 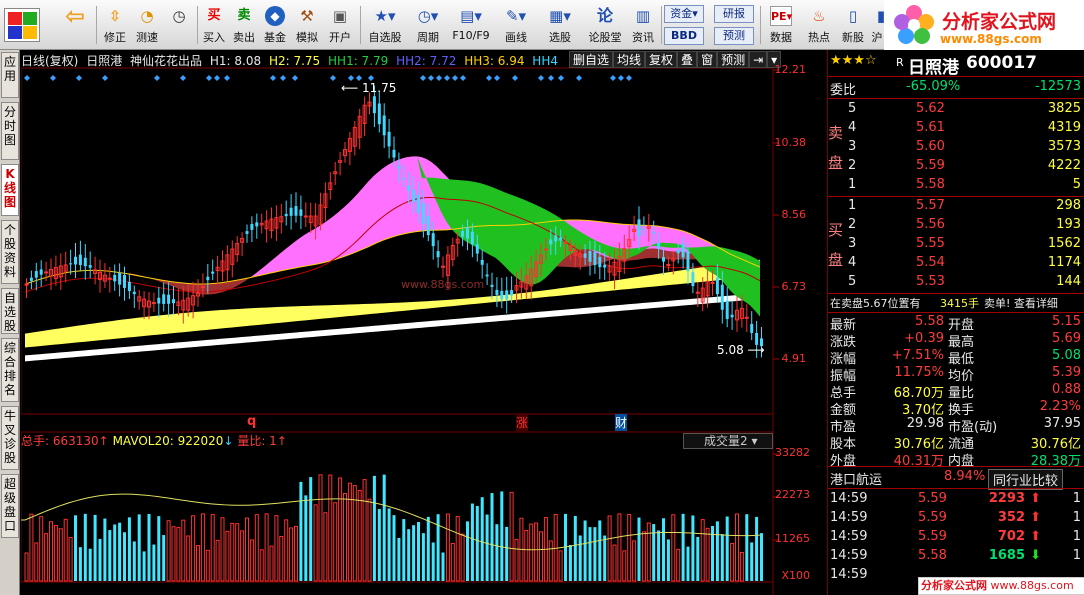 What do you see at coordinates (10, 311) in the screenshot?
I see `tab-watchlist: 自选股` at bounding box center [10, 311].